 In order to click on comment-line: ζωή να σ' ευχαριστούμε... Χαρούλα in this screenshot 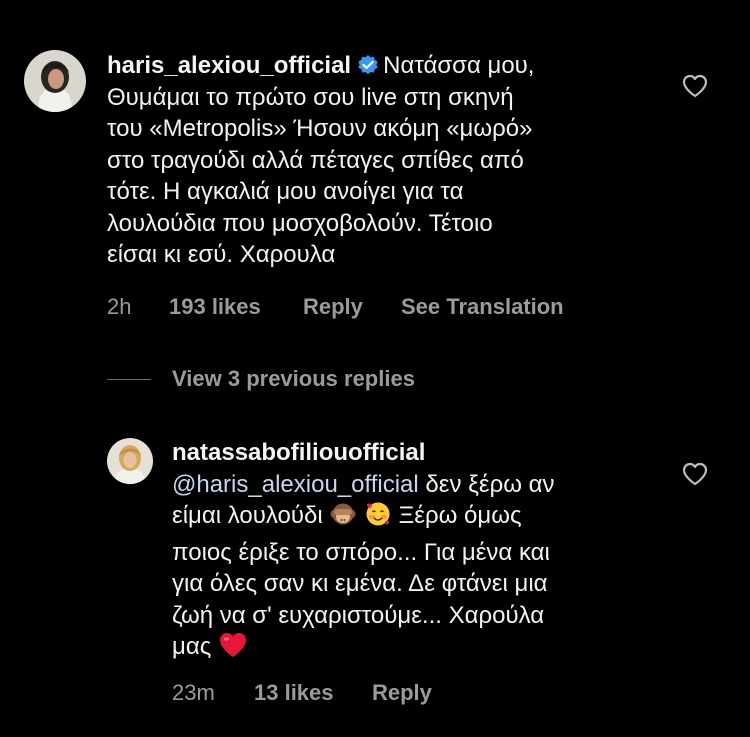, I will do `click(358, 615)`.